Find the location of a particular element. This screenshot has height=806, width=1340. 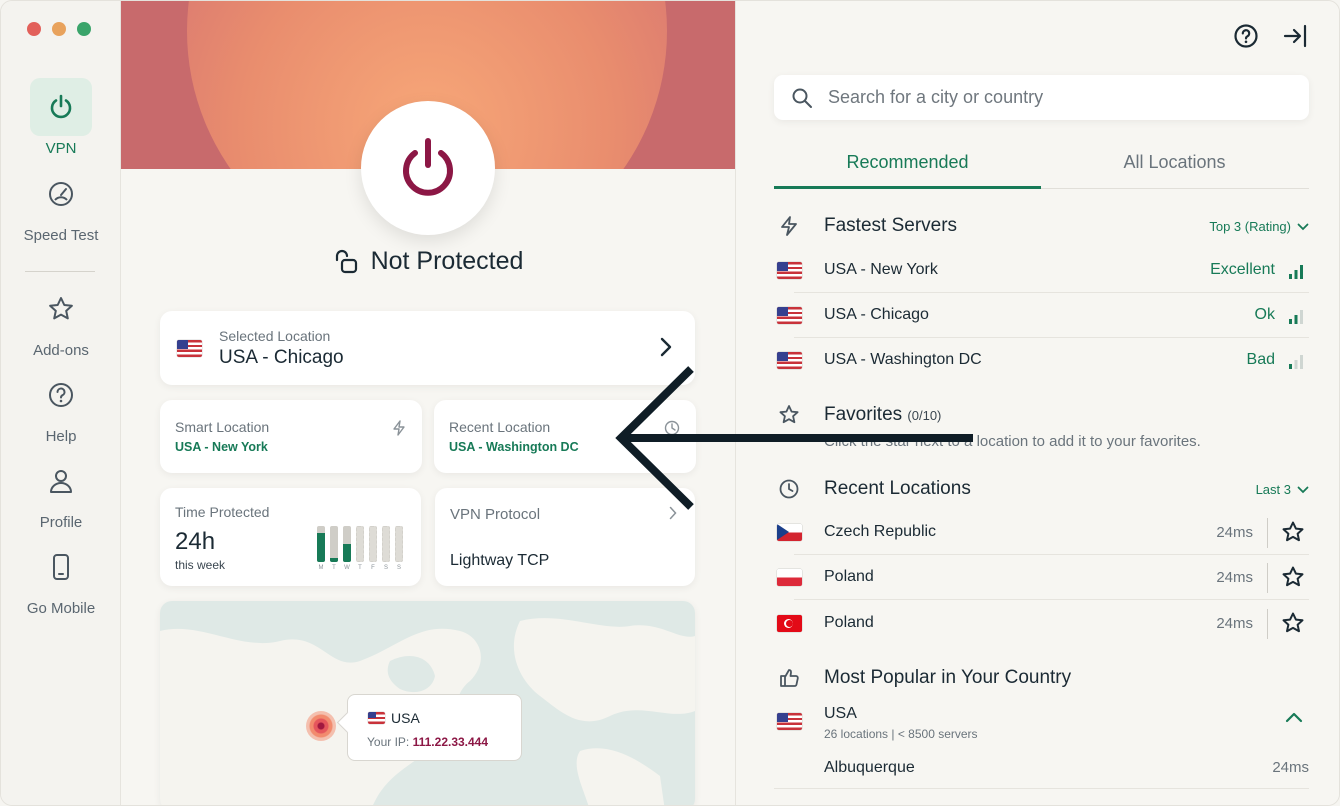

sidebar-item-profile: Profile is located at coordinates (61, 491).